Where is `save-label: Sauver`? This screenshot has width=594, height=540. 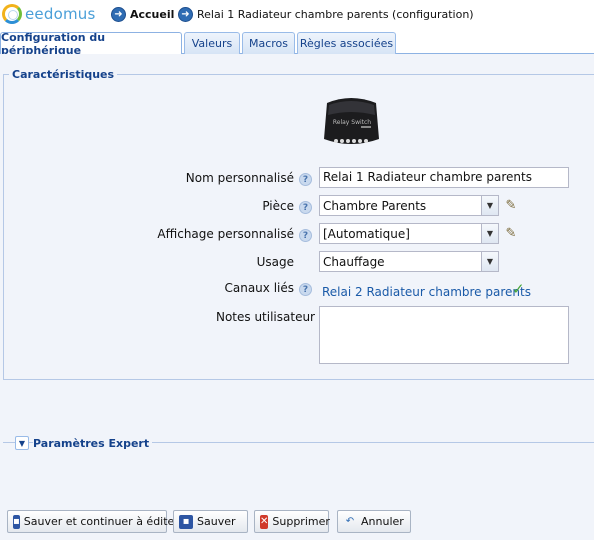 save-label: Sauver is located at coordinates (216, 521).